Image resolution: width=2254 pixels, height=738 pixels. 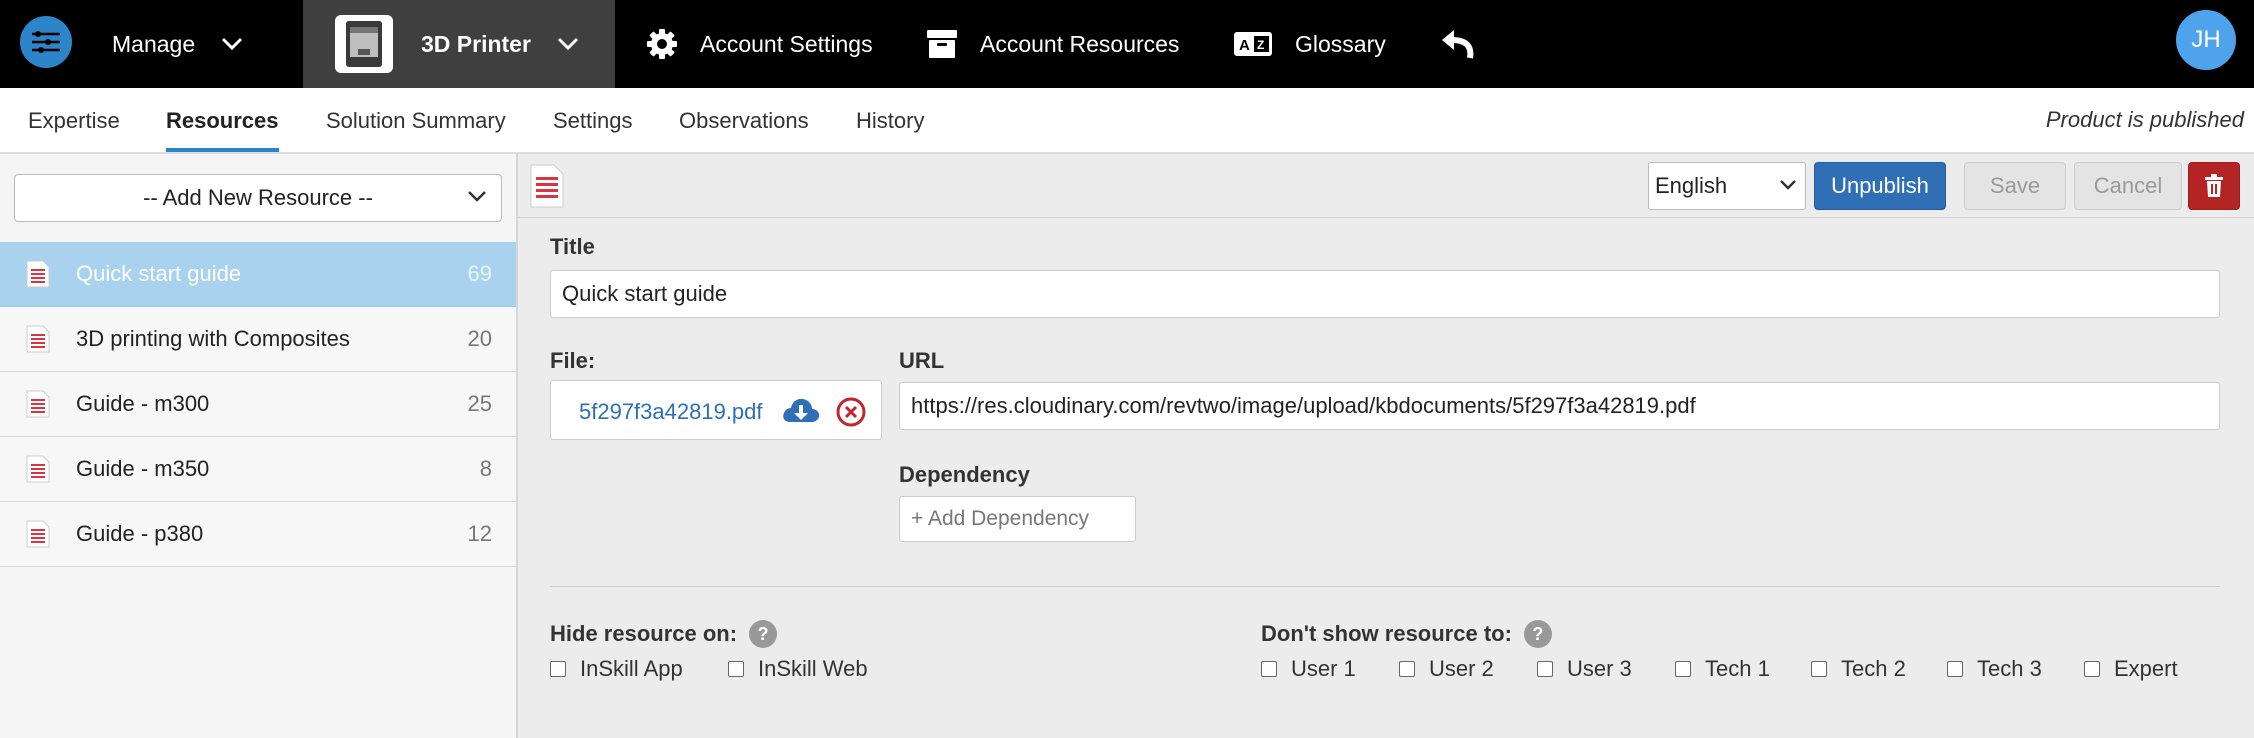 What do you see at coordinates (942, 44) in the screenshot?
I see `archive-box-icon` at bounding box center [942, 44].